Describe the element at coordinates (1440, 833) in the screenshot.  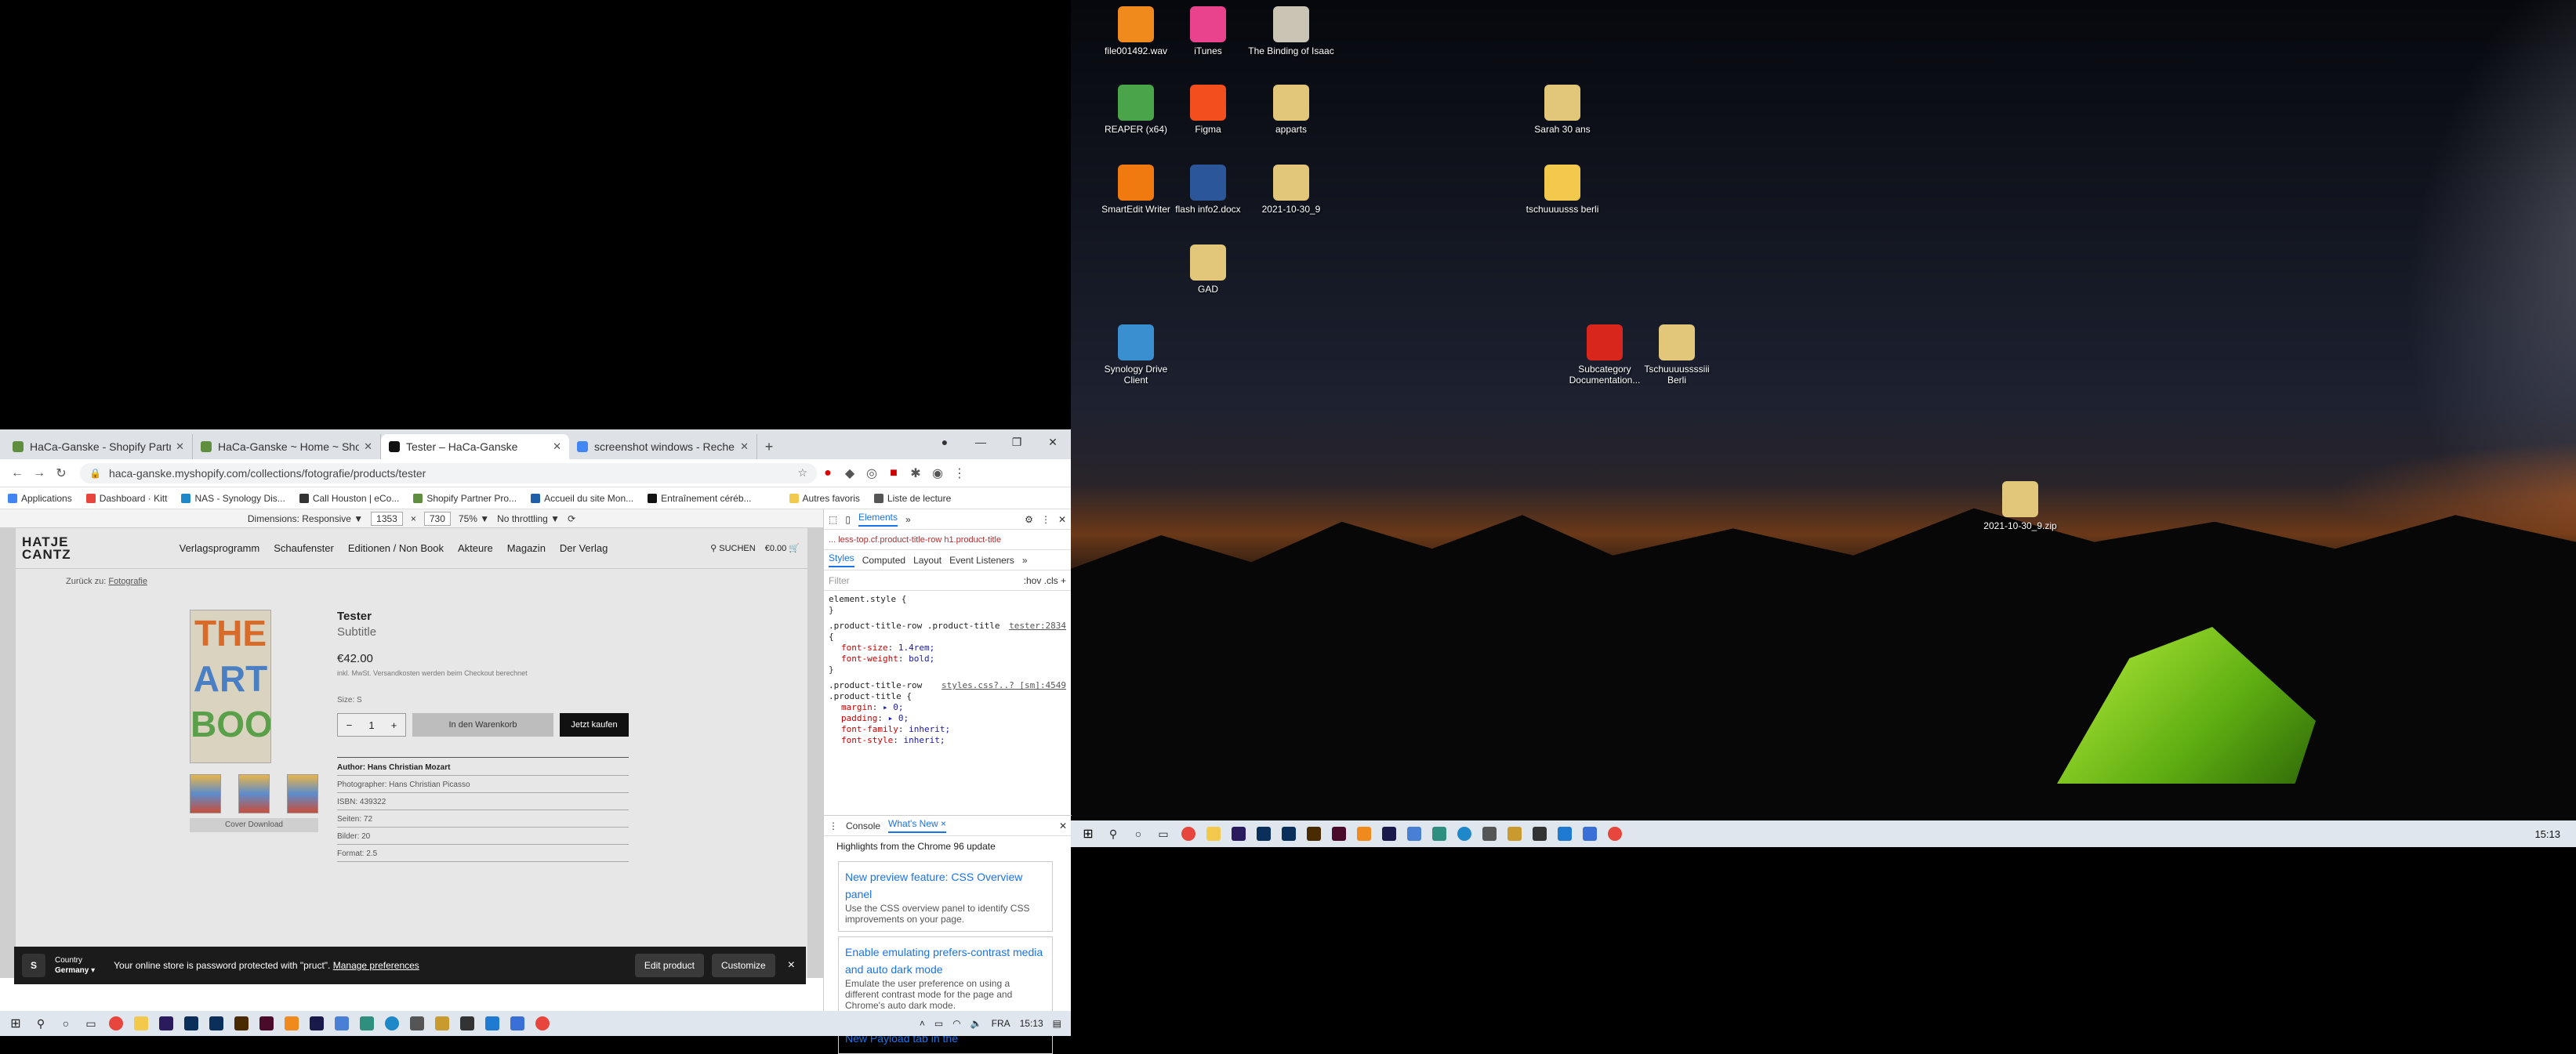
I see `app-taskbar-icon` at that location.